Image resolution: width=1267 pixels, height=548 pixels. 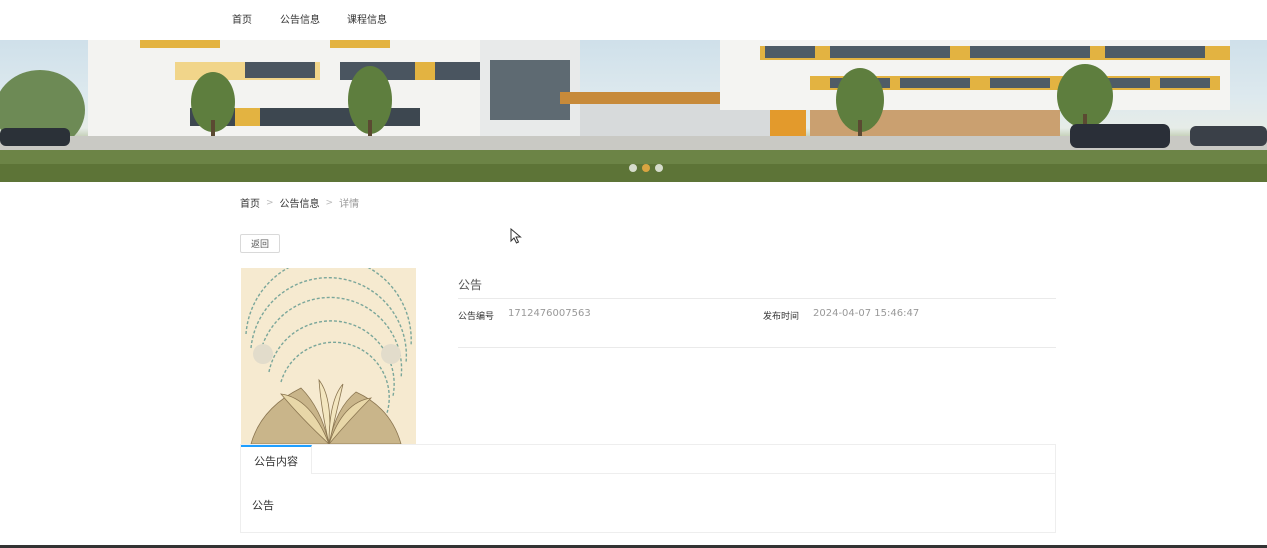 What do you see at coordinates (300, 18) in the screenshot?
I see `nav-item-notices: 公告信息` at bounding box center [300, 18].